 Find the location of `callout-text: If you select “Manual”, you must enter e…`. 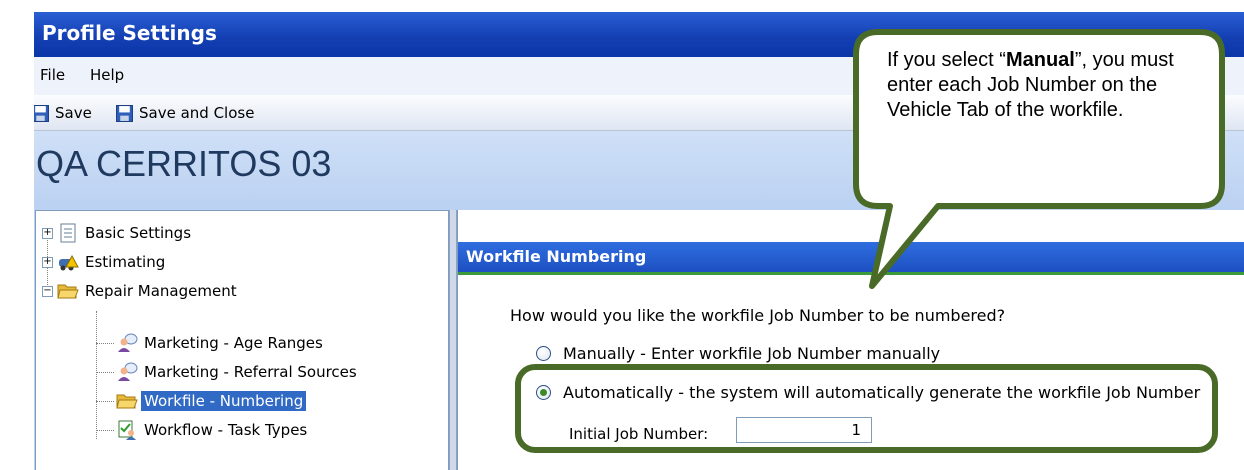

callout-text: If you select “Manual”, you must enter e… is located at coordinates (1047, 85).